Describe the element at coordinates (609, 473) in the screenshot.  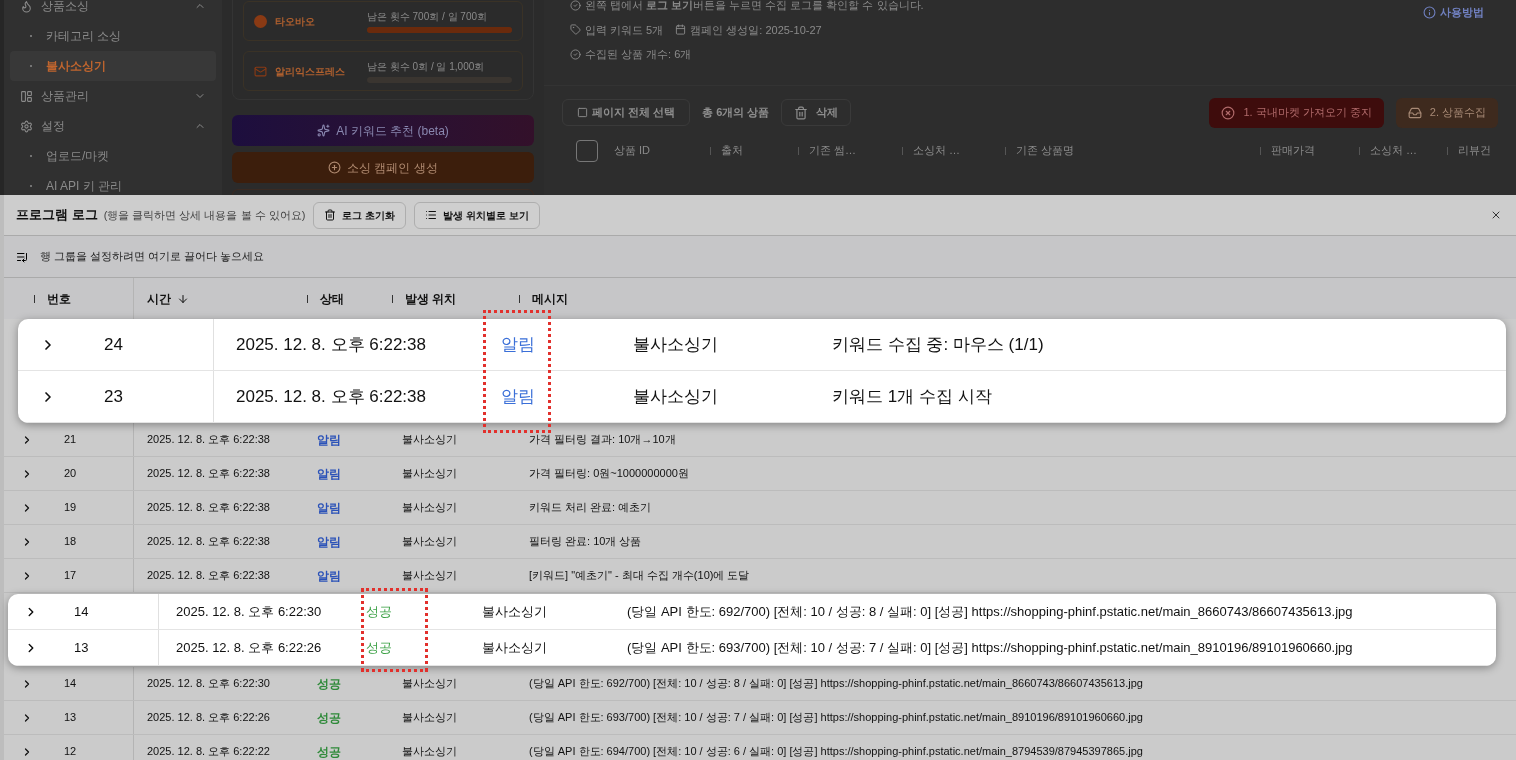
I see `log-message: 가격 필터링: 0원~1000000000원` at that location.